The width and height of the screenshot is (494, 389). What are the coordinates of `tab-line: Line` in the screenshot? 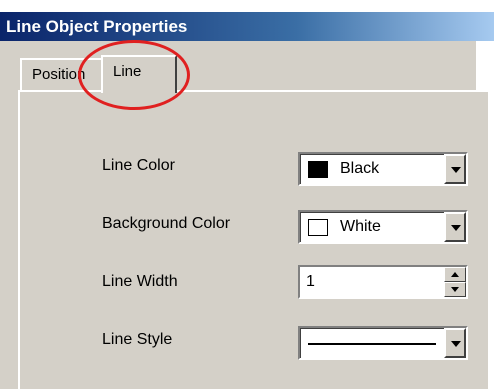 It's located at (139, 74).